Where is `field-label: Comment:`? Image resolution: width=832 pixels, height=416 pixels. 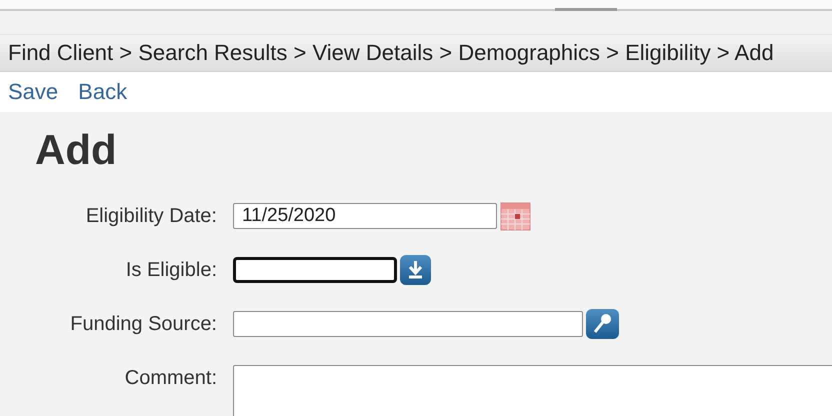
field-label: Comment: is located at coordinates (171, 378).